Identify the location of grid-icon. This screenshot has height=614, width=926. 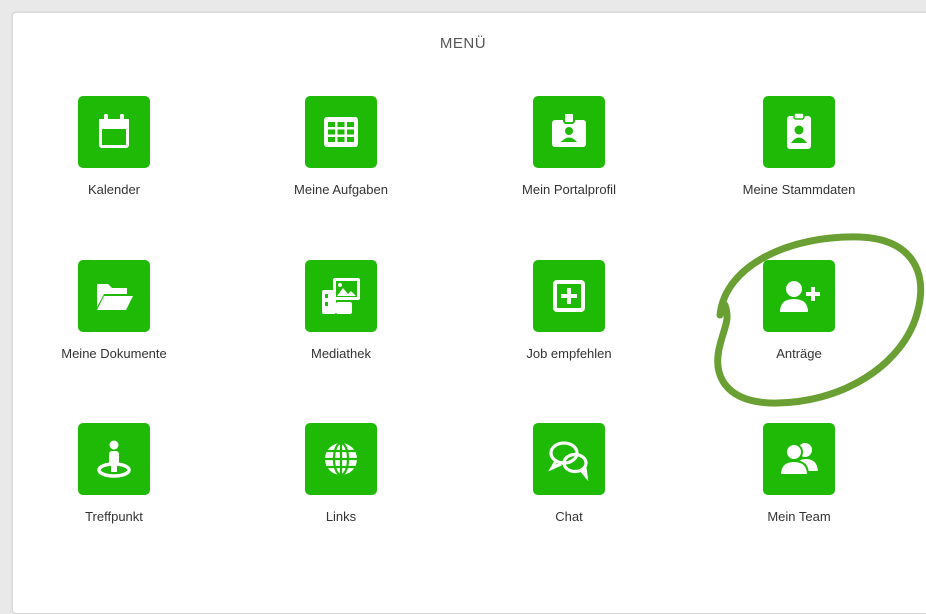
(341, 132).